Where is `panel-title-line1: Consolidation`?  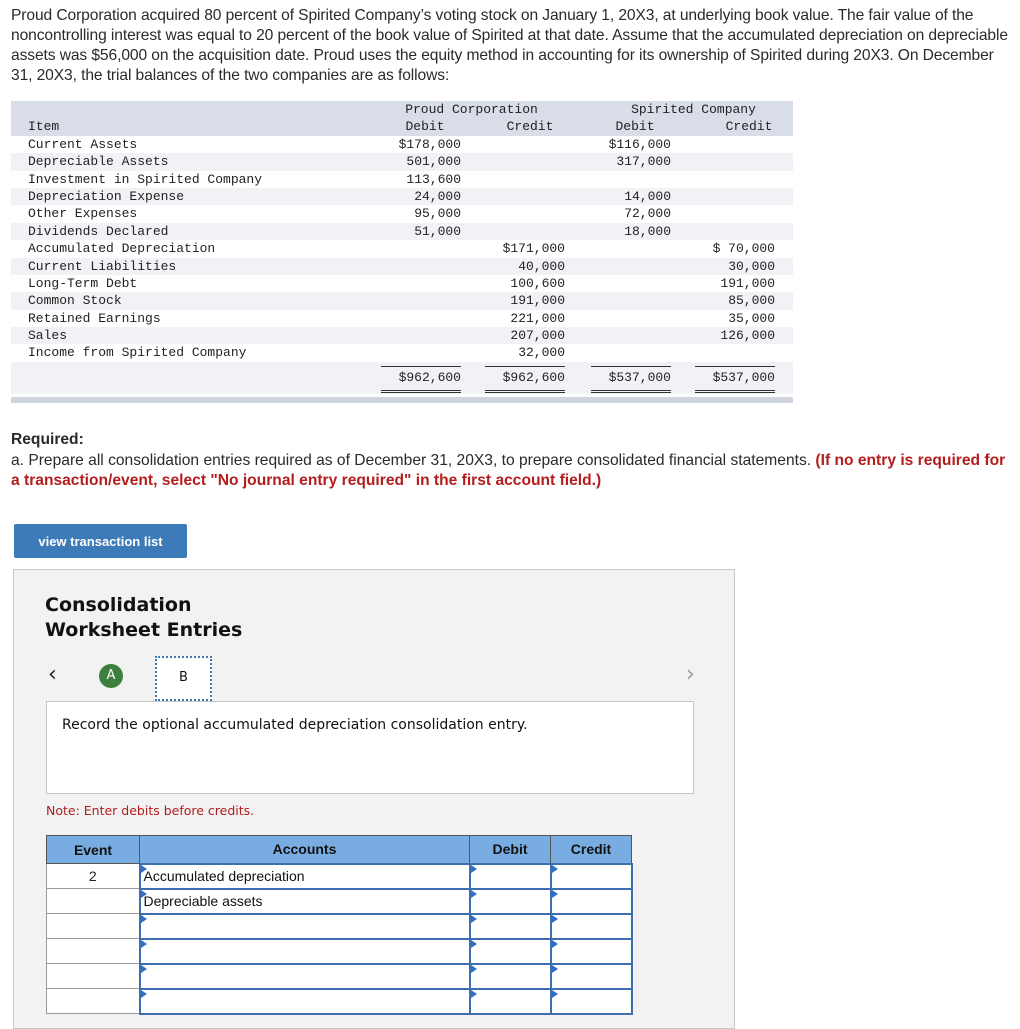
panel-title-line1: Consolidation is located at coordinates (118, 605).